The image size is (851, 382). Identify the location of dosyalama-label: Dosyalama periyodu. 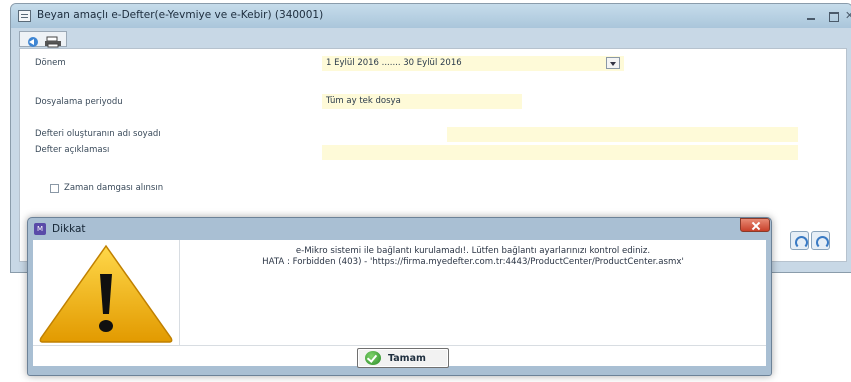
(79, 102).